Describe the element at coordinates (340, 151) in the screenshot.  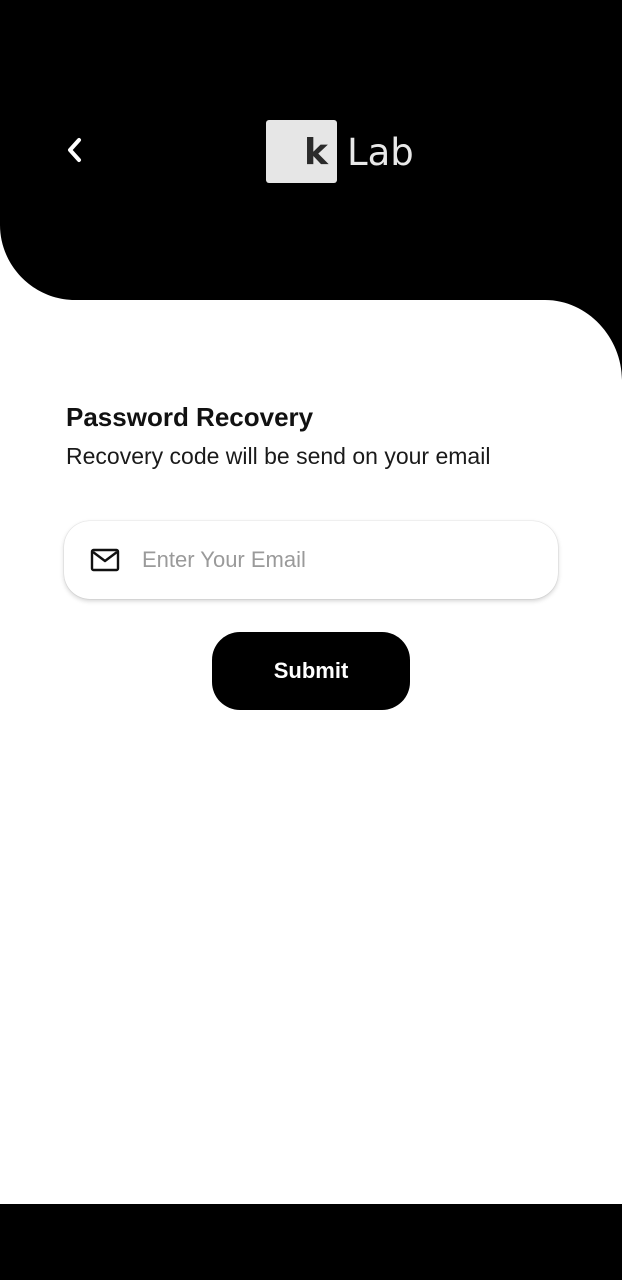
I see `app-logo: k Lab` at that location.